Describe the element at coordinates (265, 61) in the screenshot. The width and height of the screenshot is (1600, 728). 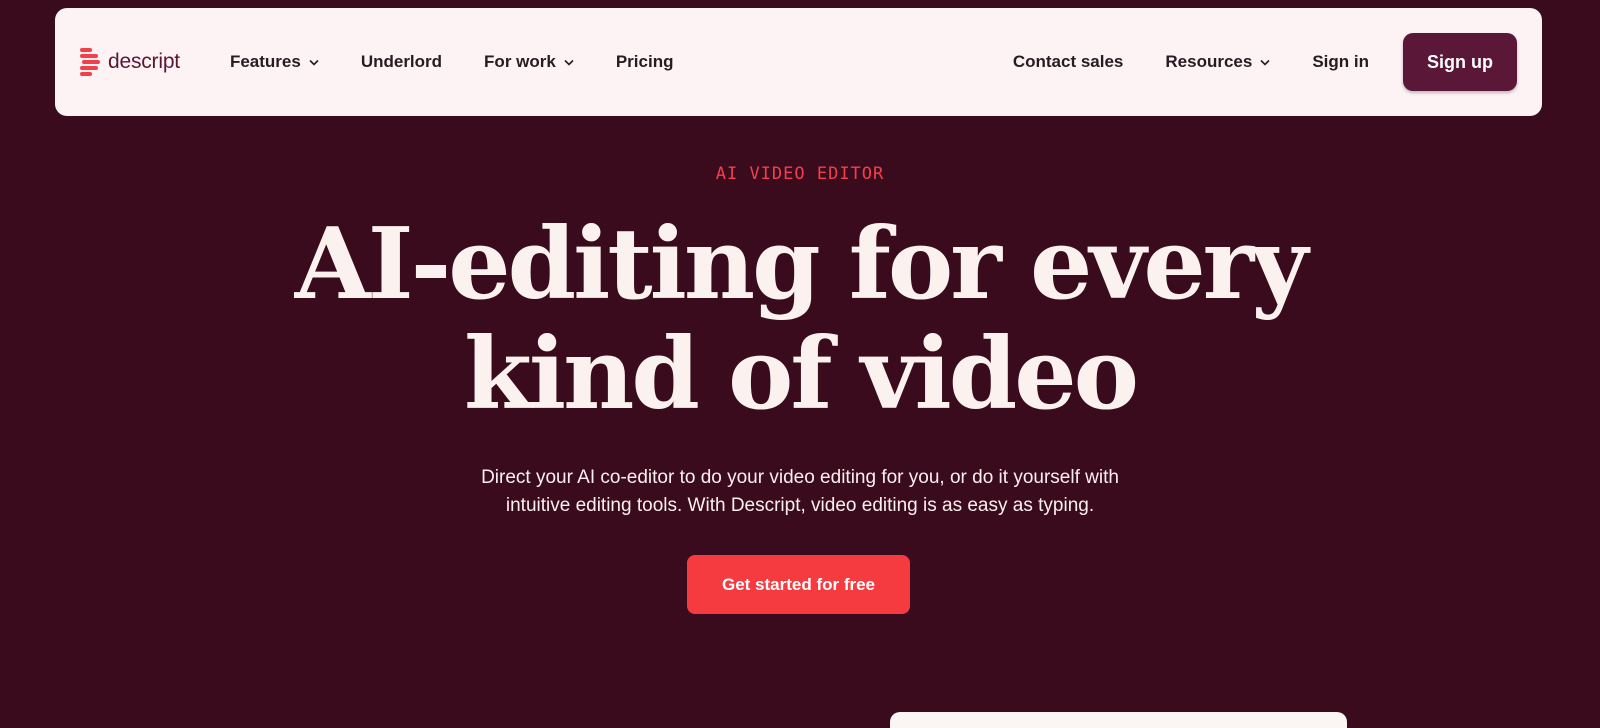
I see `nav-item-label: Features` at that location.